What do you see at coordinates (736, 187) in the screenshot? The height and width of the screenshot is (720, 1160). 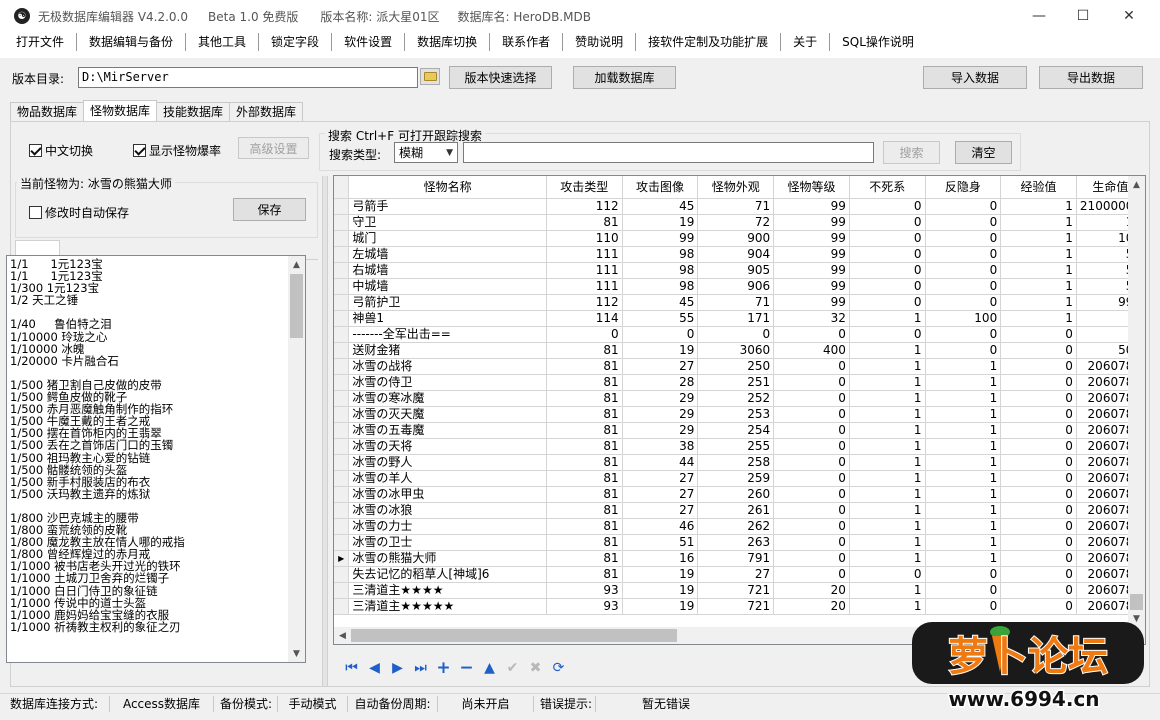 I see `col-header-appearance: 怪物外观` at bounding box center [736, 187].